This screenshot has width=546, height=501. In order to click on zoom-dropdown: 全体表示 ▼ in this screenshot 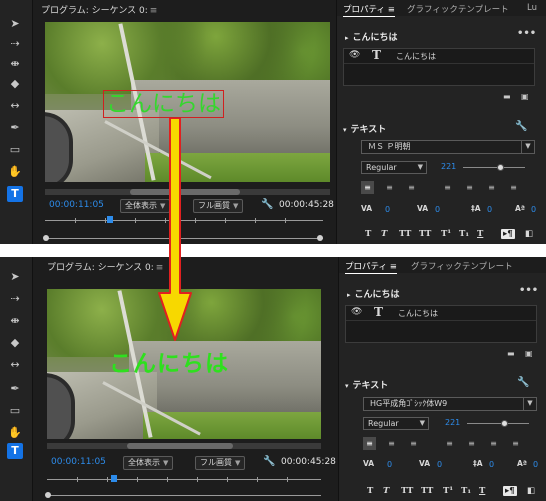, I will do `click(148, 463)`.